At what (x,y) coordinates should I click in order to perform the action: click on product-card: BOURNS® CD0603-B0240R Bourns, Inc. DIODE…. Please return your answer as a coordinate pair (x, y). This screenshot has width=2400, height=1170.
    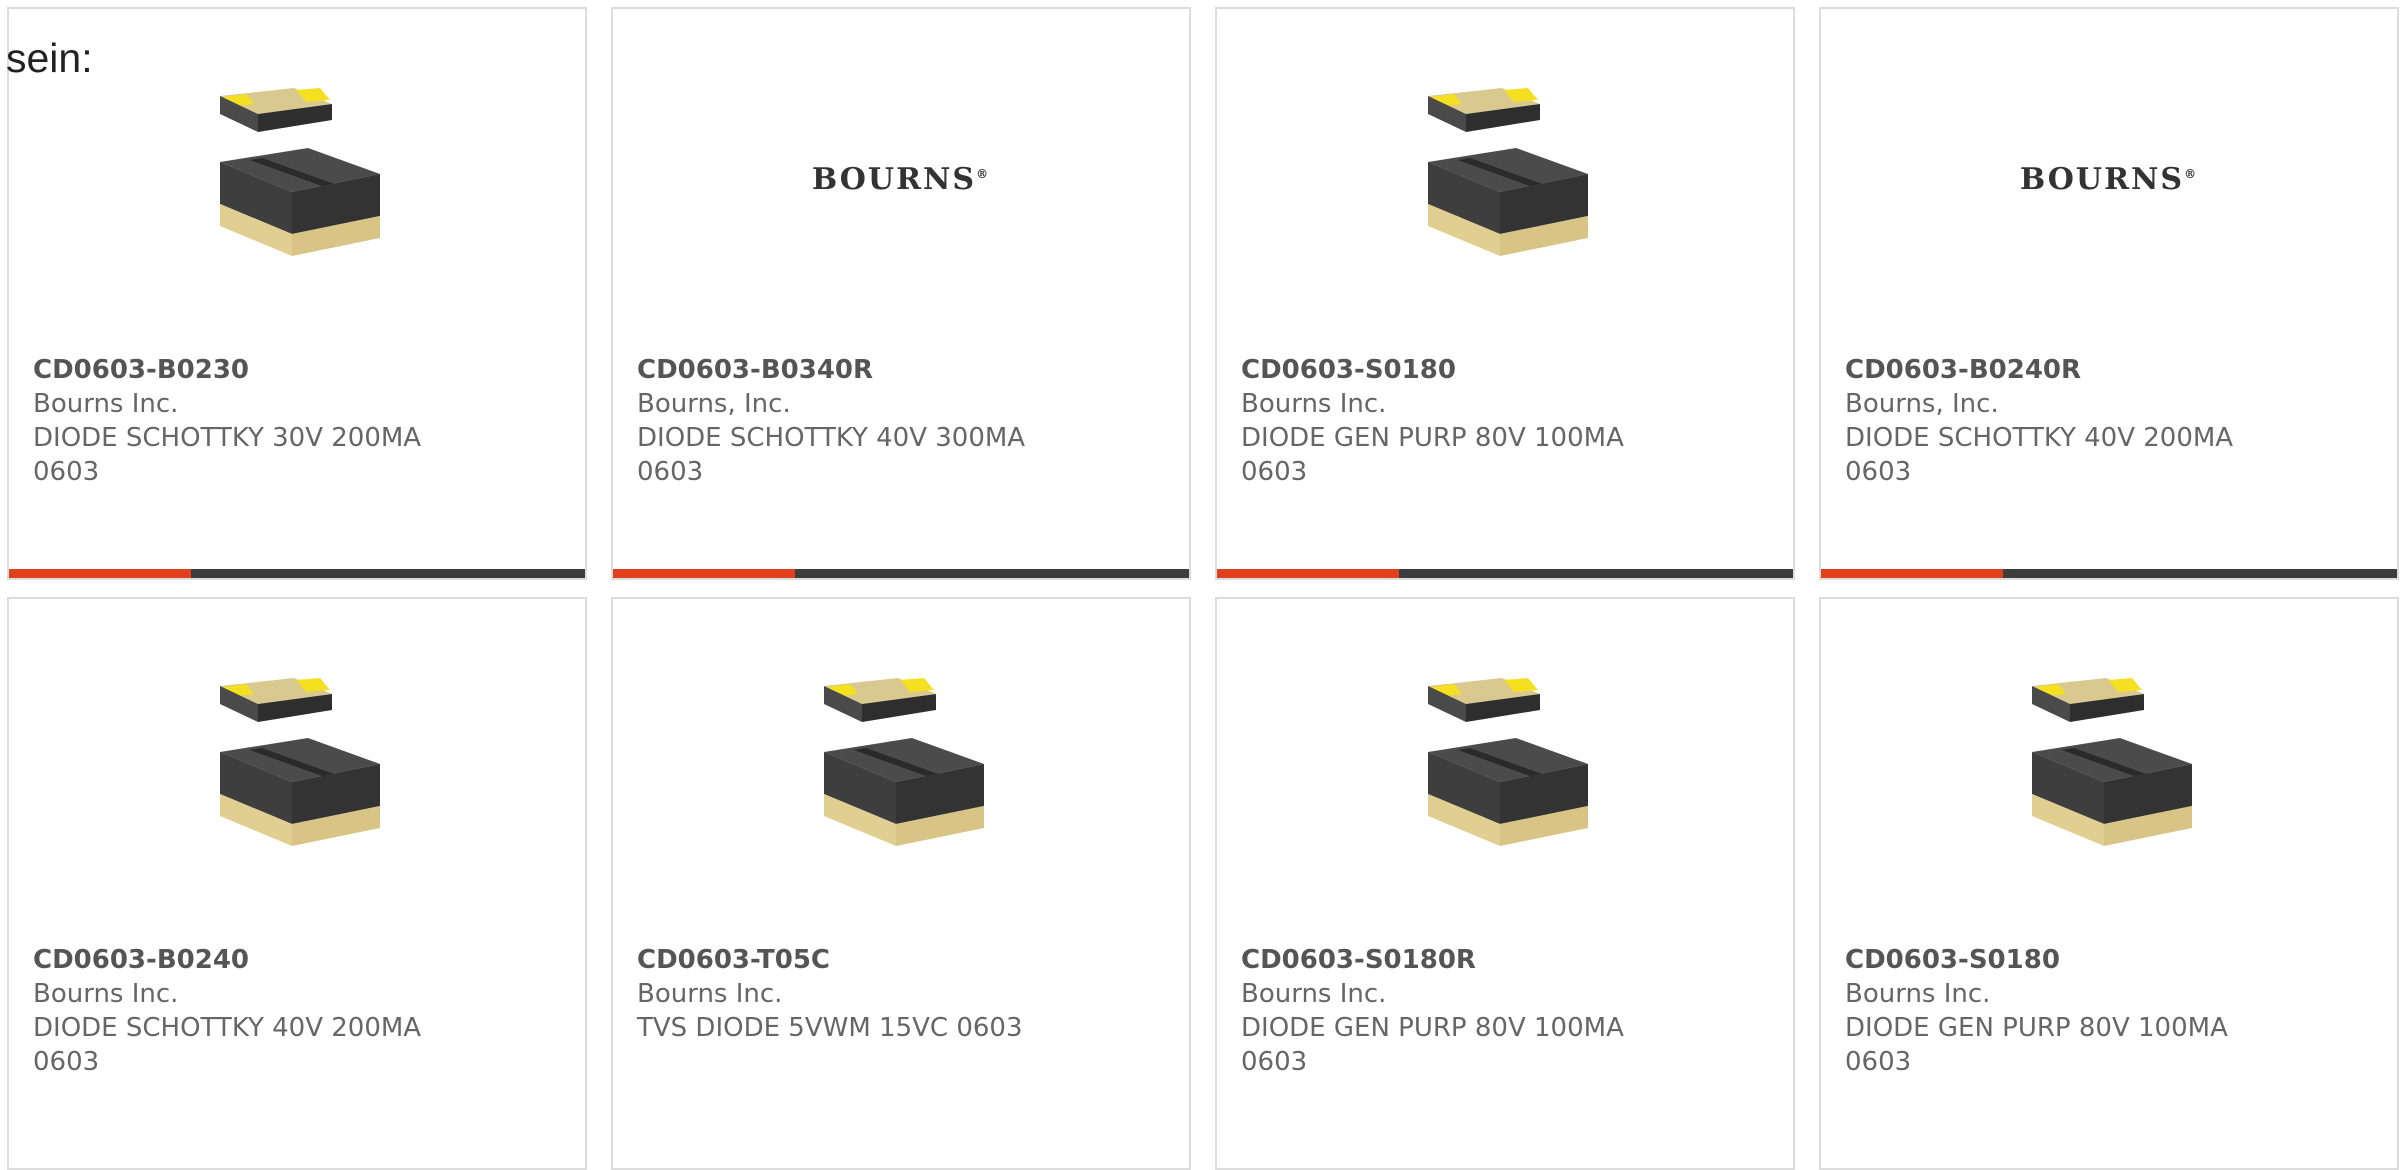
    Looking at the image, I should click on (2109, 293).